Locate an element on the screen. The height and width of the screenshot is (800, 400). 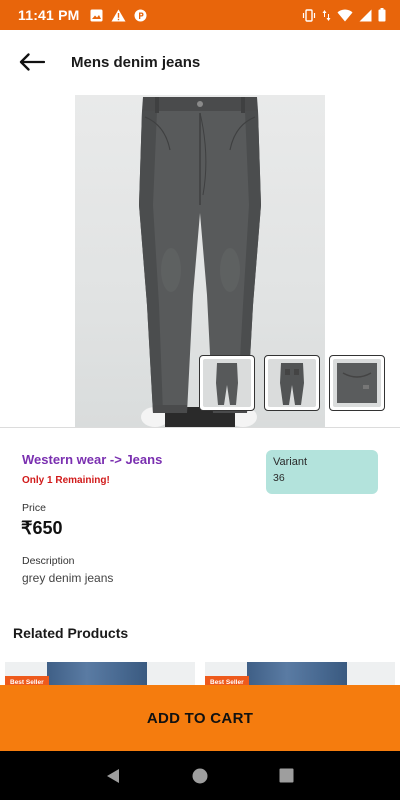
status-notification-icons is located at coordinates (118, 15).